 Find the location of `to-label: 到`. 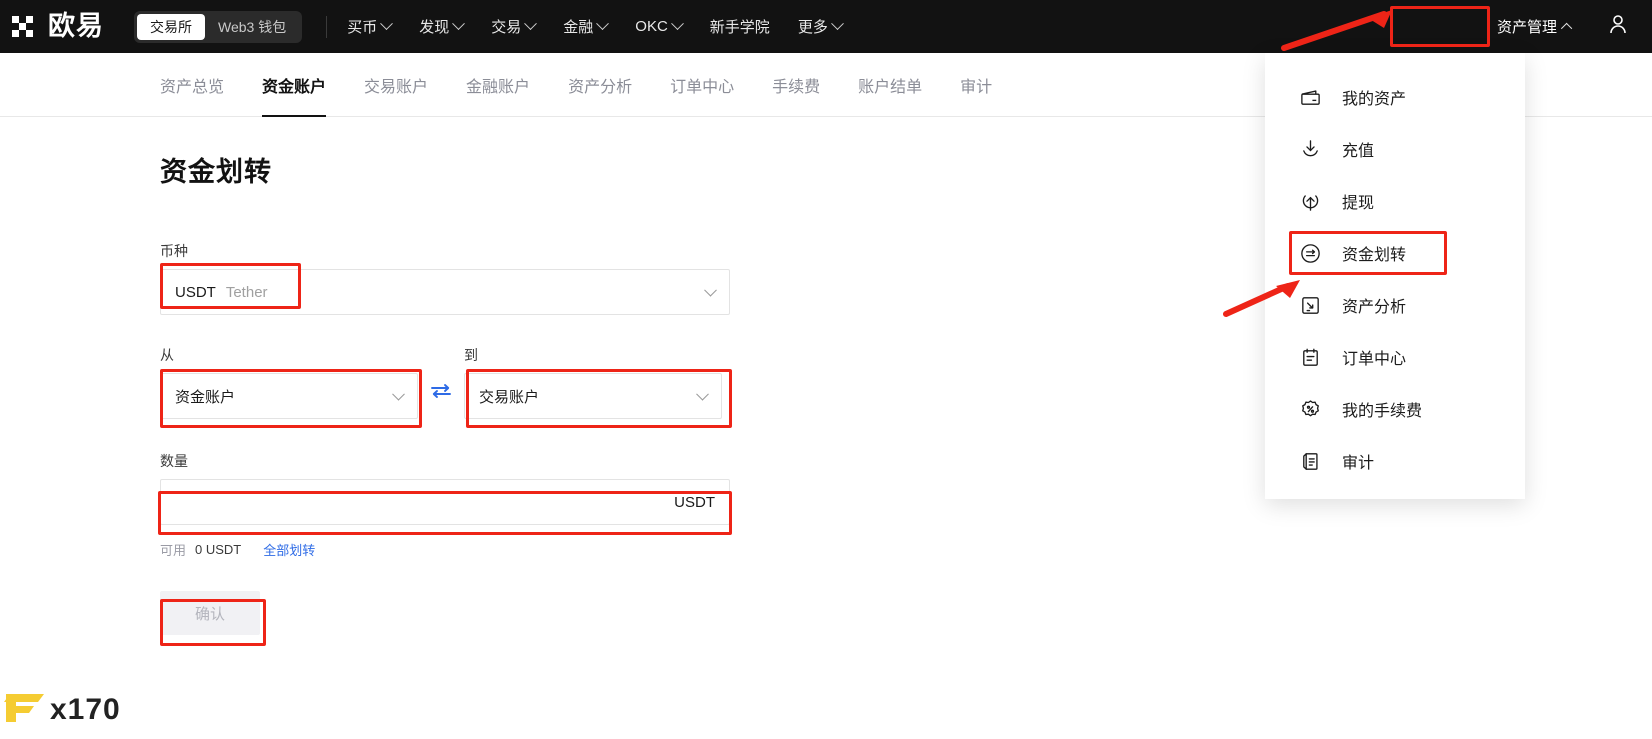

to-label: 到 is located at coordinates (471, 355).